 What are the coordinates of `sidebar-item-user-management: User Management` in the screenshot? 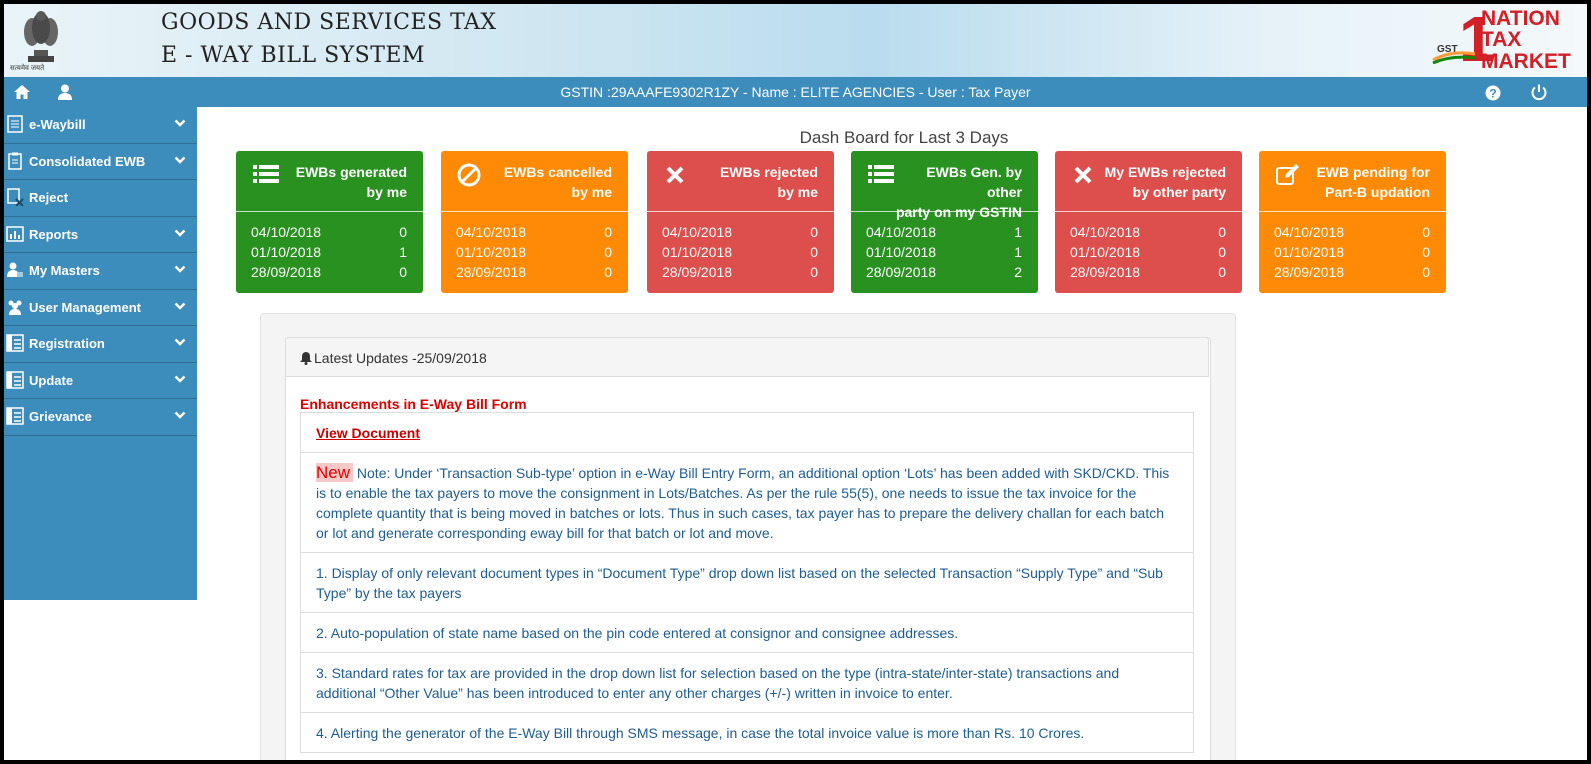 It's located at (100, 308).